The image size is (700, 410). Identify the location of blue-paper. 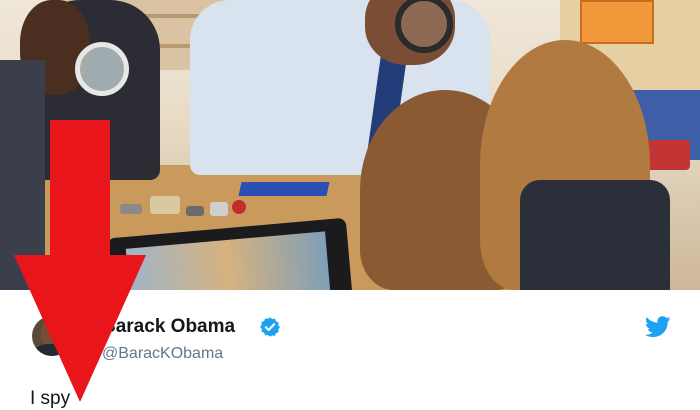
(284, 189).